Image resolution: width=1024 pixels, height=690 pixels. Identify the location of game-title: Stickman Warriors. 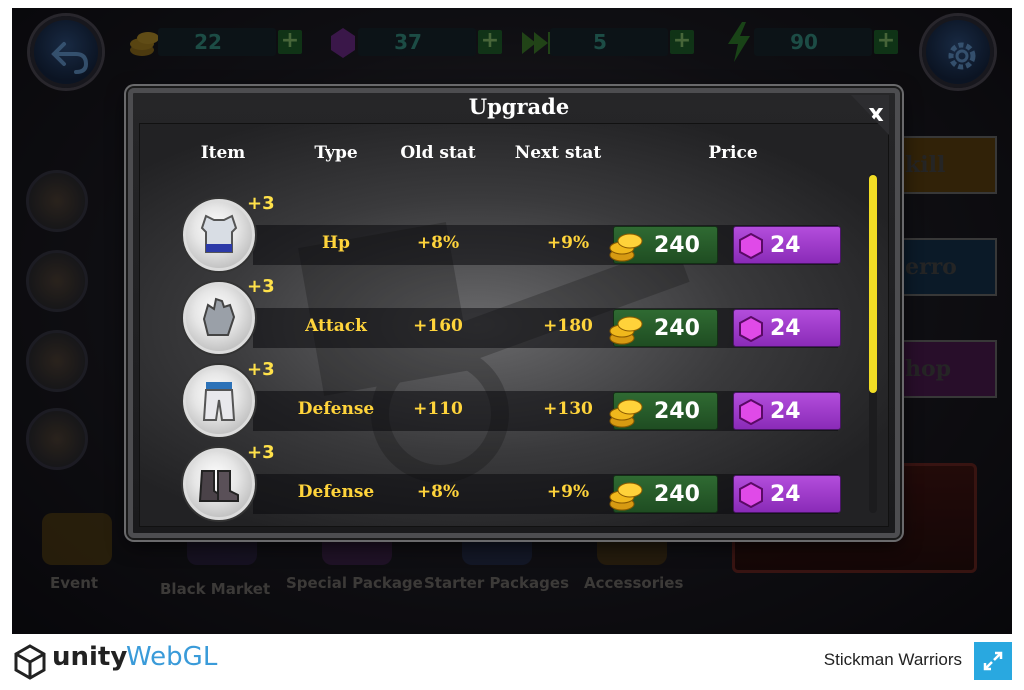
(892, 659).